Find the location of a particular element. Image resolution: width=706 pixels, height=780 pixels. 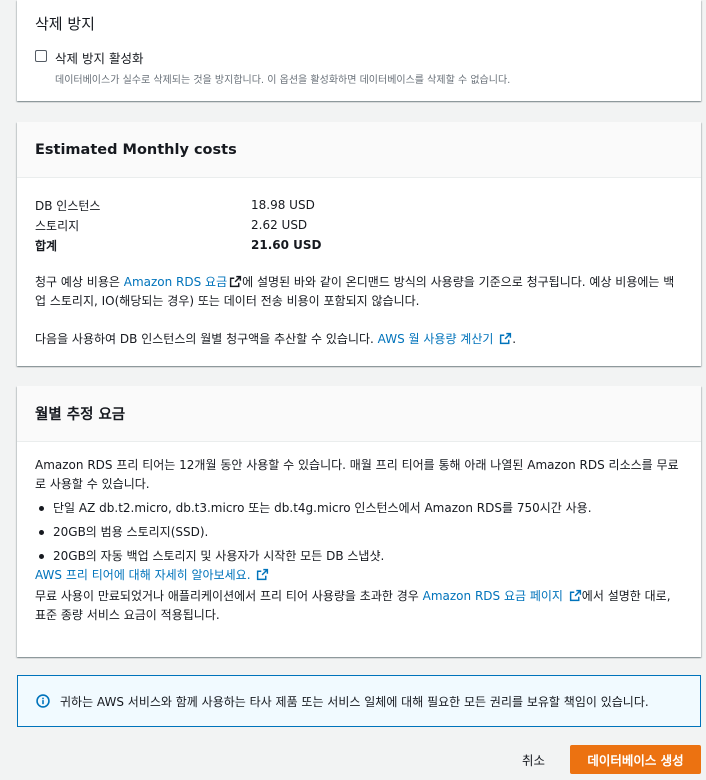

expiry-note-text: 무료 사용이 만료되었거나 애플리케이션에서 프리 티어 사용량을 초과한 경우 is located at coordinates (229, 596).